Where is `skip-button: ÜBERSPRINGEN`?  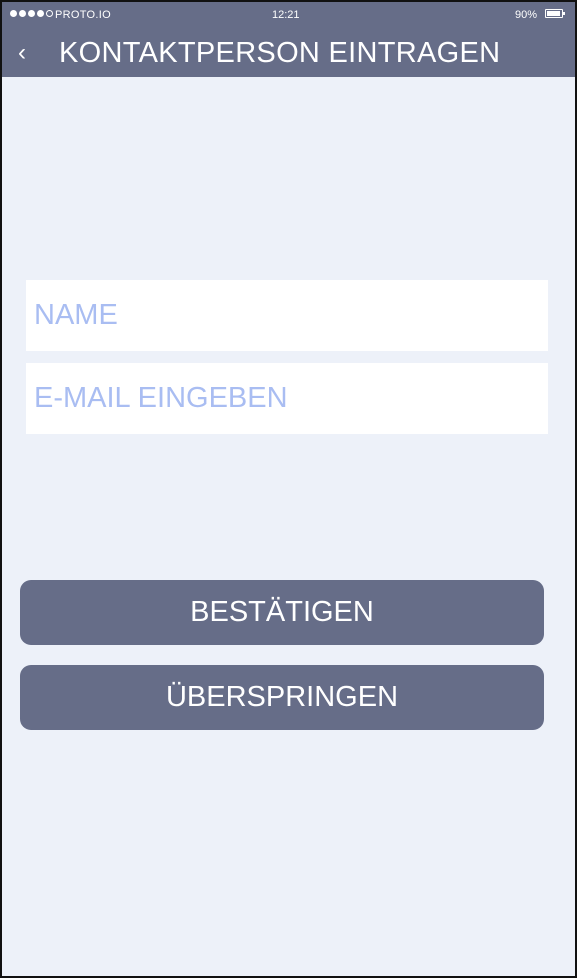
skip-button: ÜBERSPRINGEN is located at coordinates (282, 697).